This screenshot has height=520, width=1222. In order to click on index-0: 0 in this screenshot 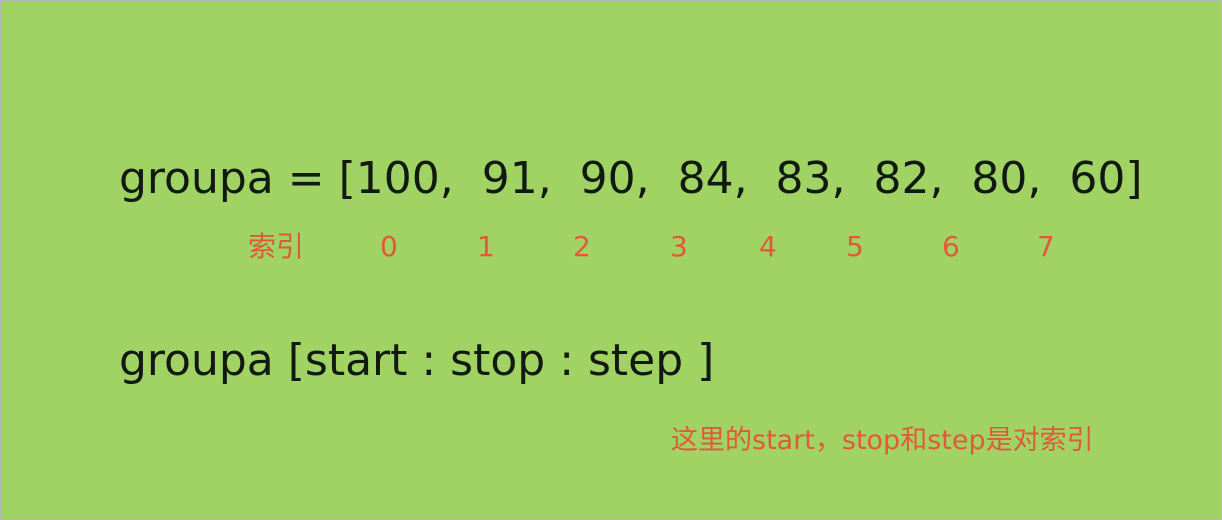, I will do `click(389, 246)`.